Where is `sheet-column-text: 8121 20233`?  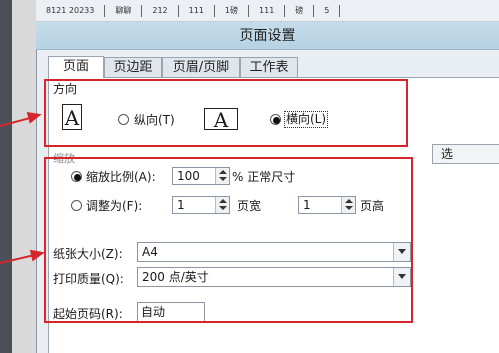 sheet-column-text: 8121 20233 is located at coordinates (71, 11).